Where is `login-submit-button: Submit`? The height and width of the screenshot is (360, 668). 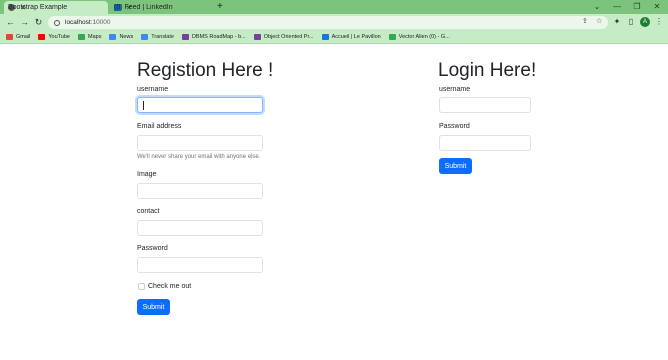
login-submit-button: Submit is located at coordinates (455, 166).